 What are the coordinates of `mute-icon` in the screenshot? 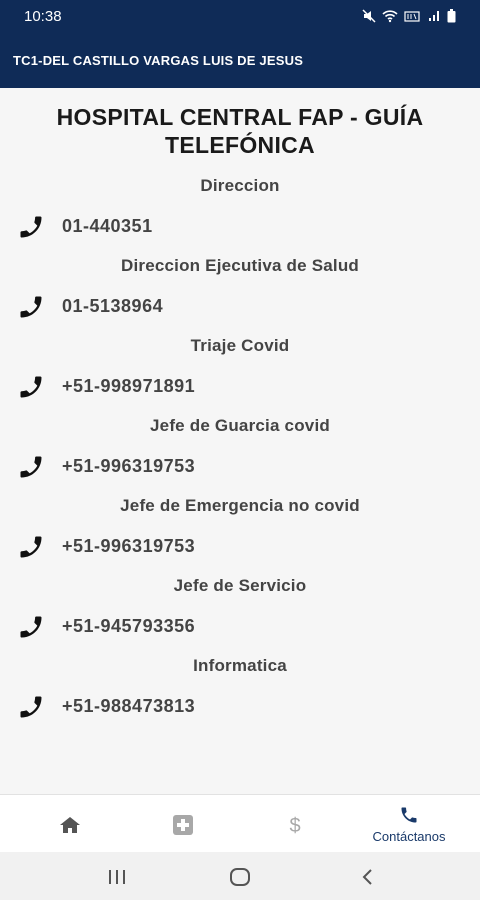 It's located at (369, 16).